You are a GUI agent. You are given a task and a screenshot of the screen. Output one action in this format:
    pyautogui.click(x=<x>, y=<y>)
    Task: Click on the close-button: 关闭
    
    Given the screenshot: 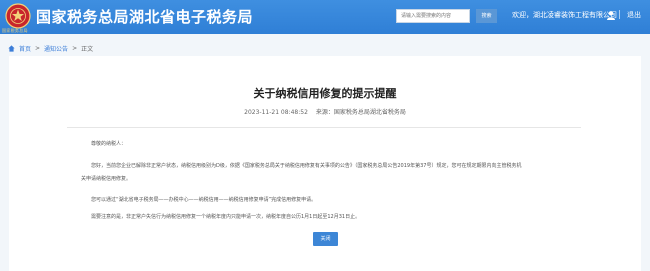 What is the action you would take?
    pyautogui.click(x=325, y=239)
    